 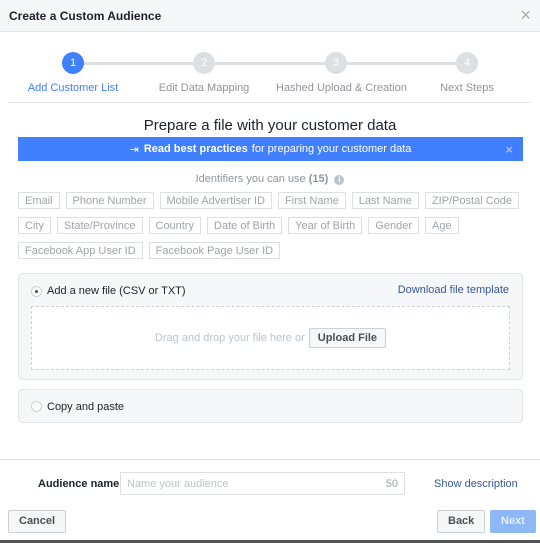 I want to click on identifiers-text: Identifiers you can use, so click(x=250, y=179).